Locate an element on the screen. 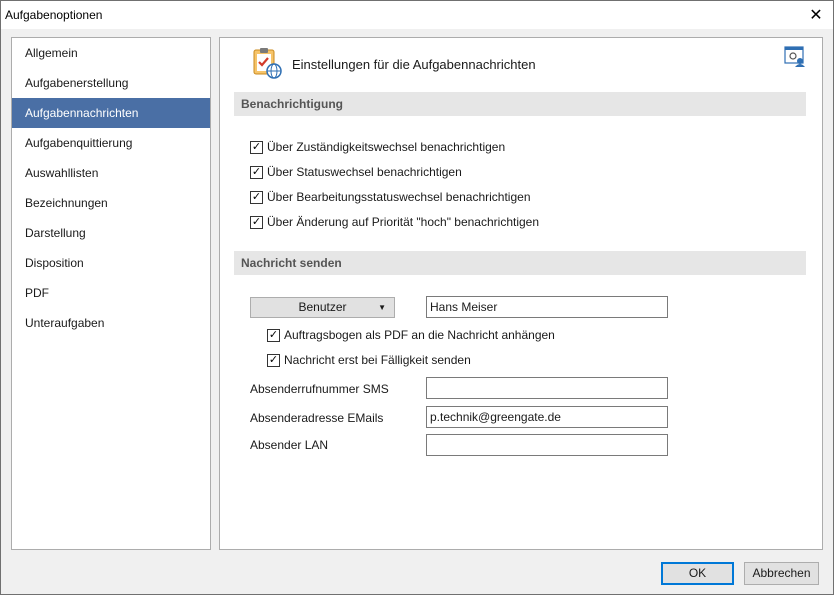 Image resolution: width=834 pixels, height=595 pixels. sms-sender-input is located at coordinates (547, 388).